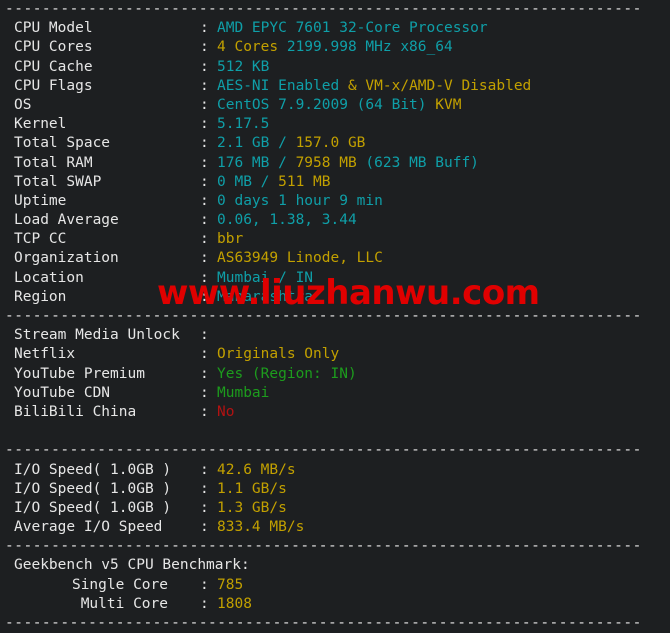  What do you see at coordinates (252, 488) in the screenshot?
I see `io-speed-value: 1.1 GB/s` at bounding box center [252, 488].